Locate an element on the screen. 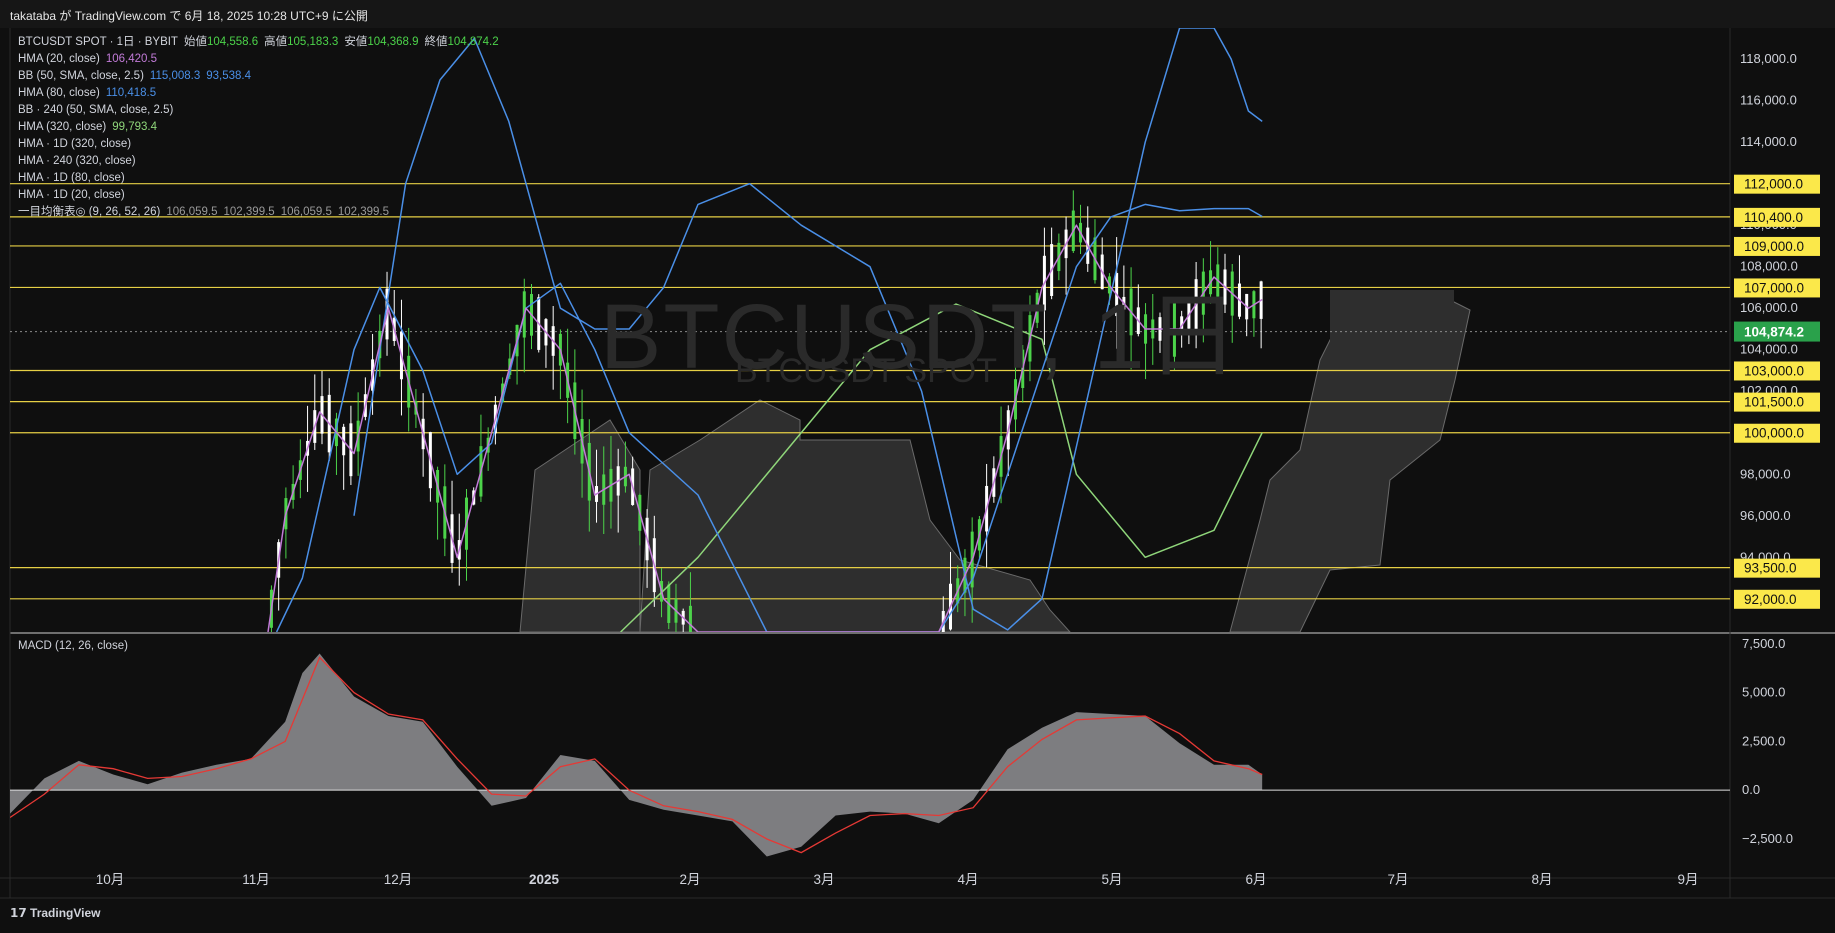  macd-tick-label: 2,500.0 is located at coordinates (1763, 740).